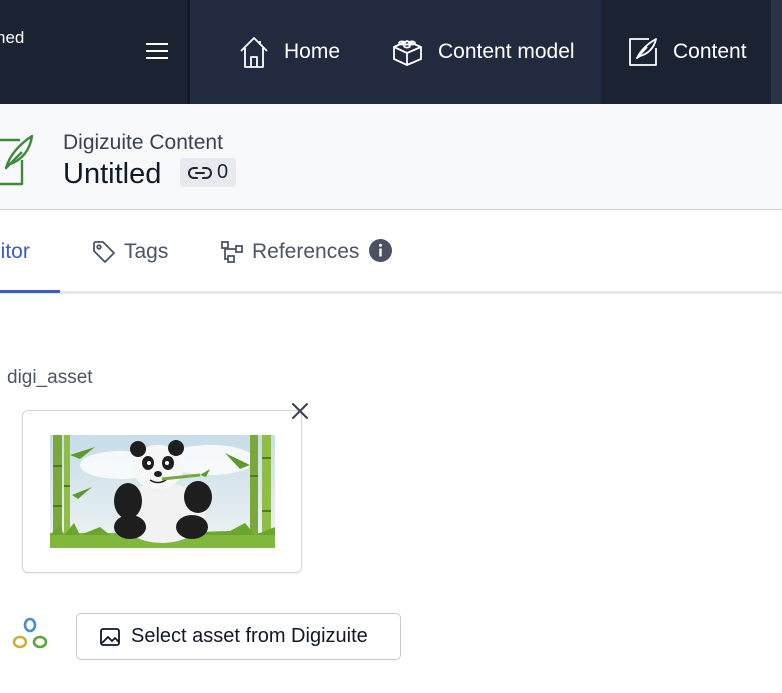 The image size is (782, 693). Describe the element at coordinates (249, 636) in the screenshot. I see `select-asset-label: Select asset from Digizuite` at that location.